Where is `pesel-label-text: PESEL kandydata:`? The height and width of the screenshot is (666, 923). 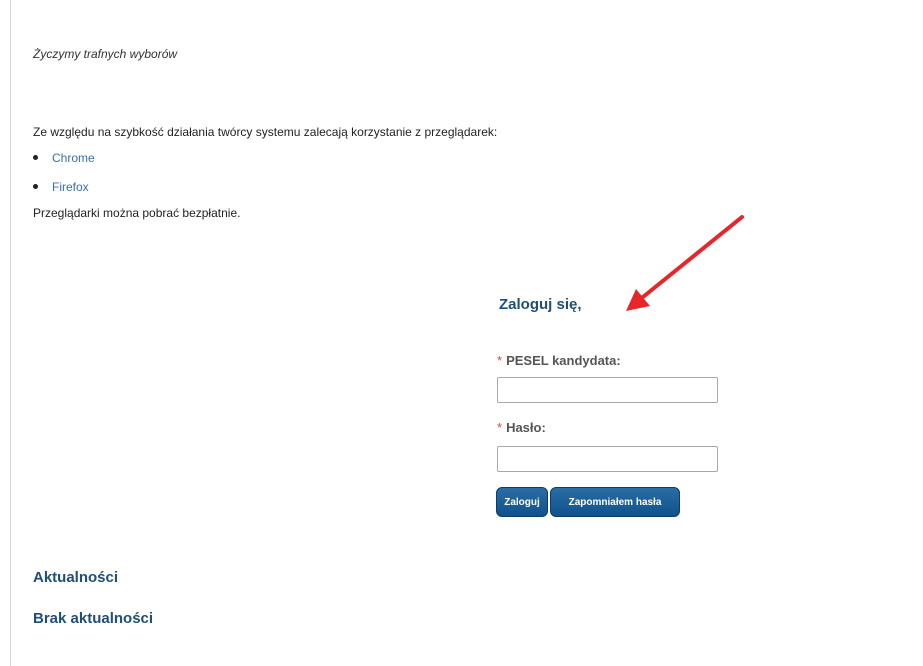 pesel-label-text: PESEL kandydata: is located at coordinates (563, 360).